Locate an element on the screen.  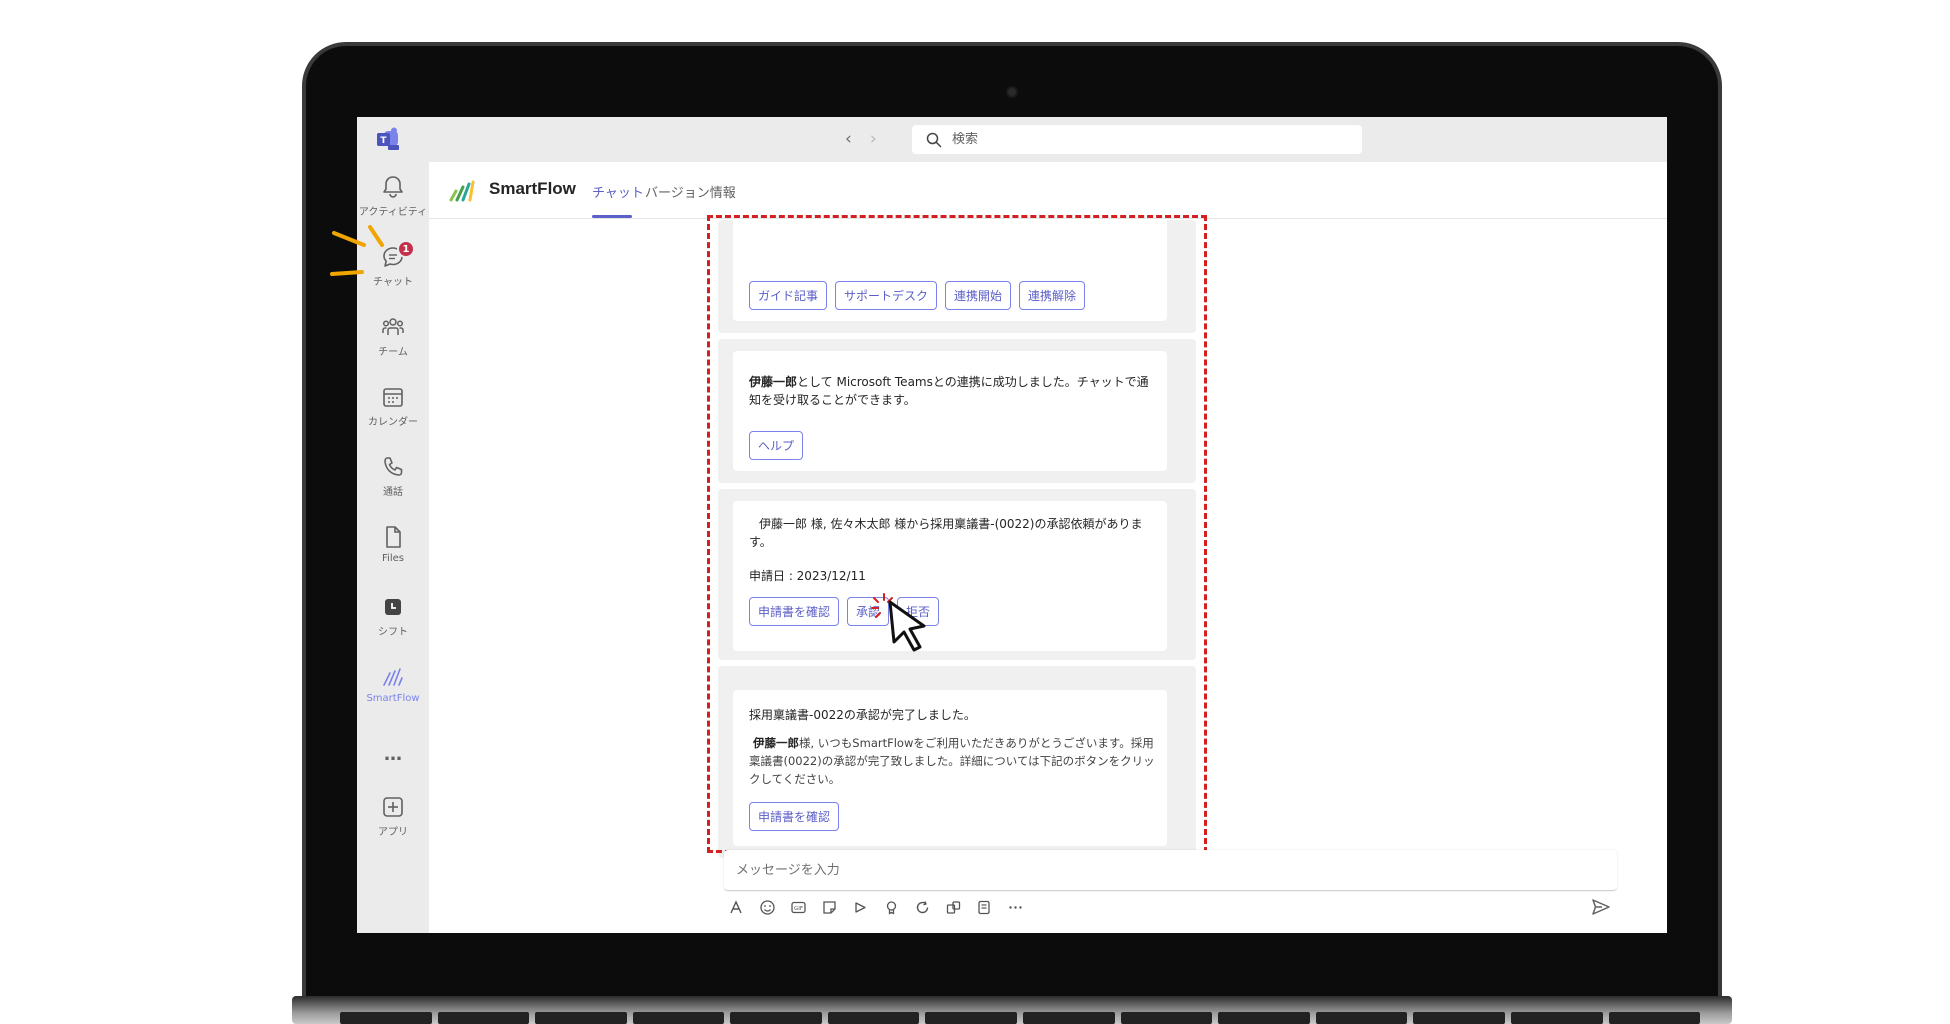
forward-icon: › is located at coordinates (873, 139).